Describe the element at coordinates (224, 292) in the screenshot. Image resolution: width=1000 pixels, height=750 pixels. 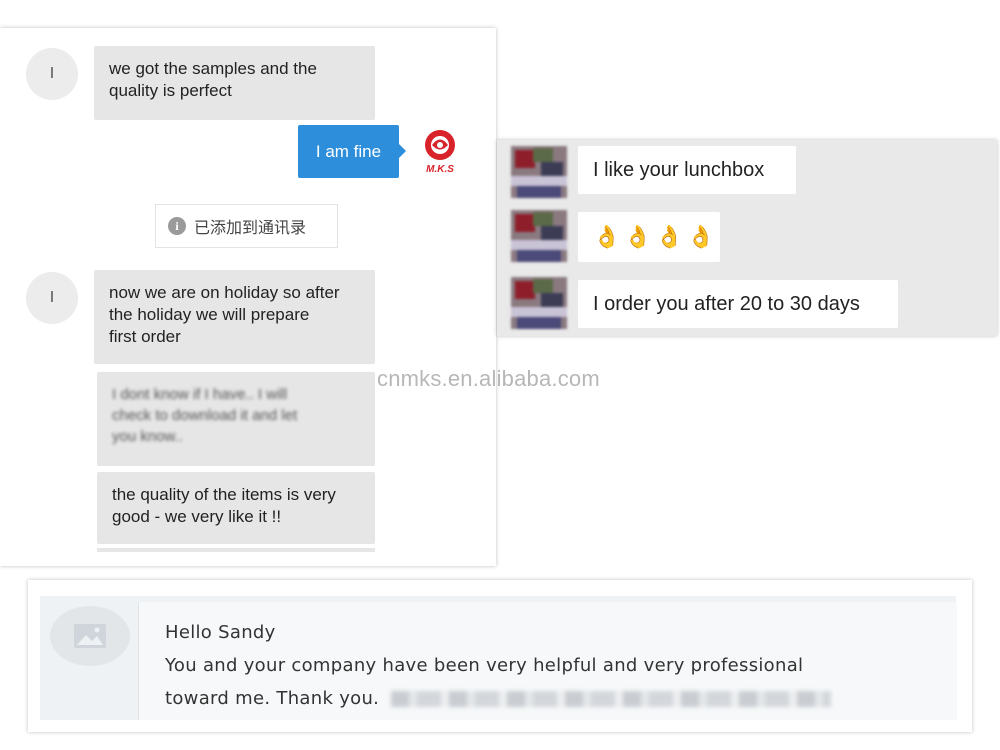
I see `message-line: now we are on holiday so after` at that location.